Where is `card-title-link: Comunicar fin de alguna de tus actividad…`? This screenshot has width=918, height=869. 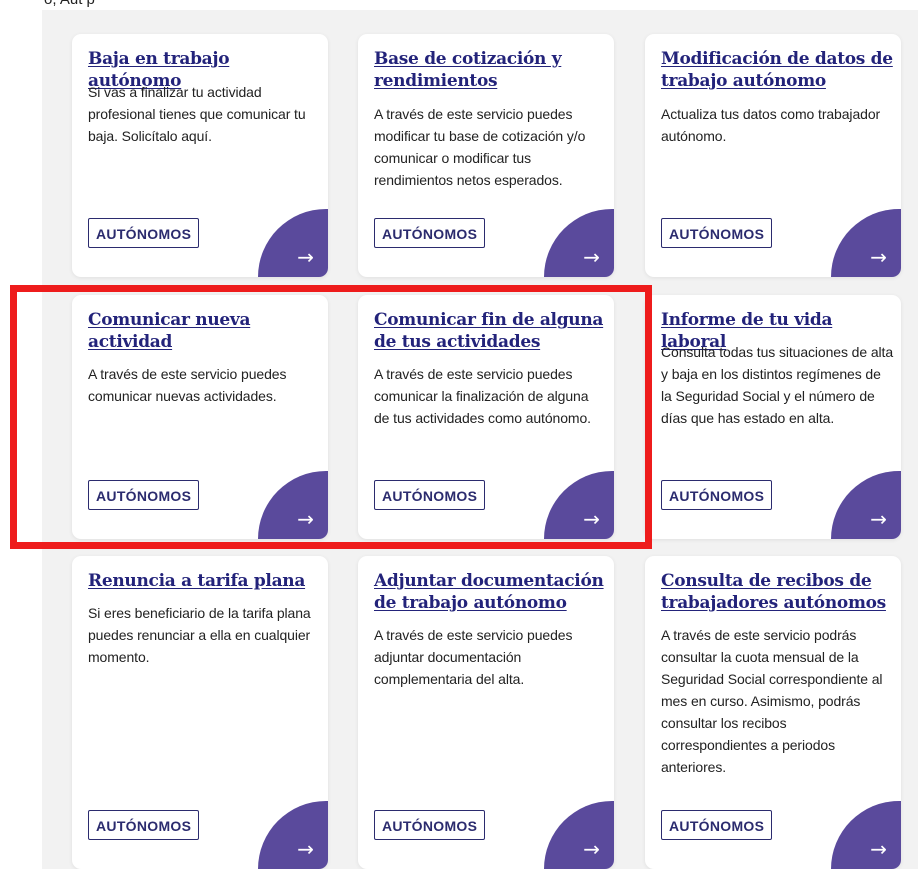
card-title-link: Comunicar fin de alguna de tus actividad… is located at coordinates (490, 331).